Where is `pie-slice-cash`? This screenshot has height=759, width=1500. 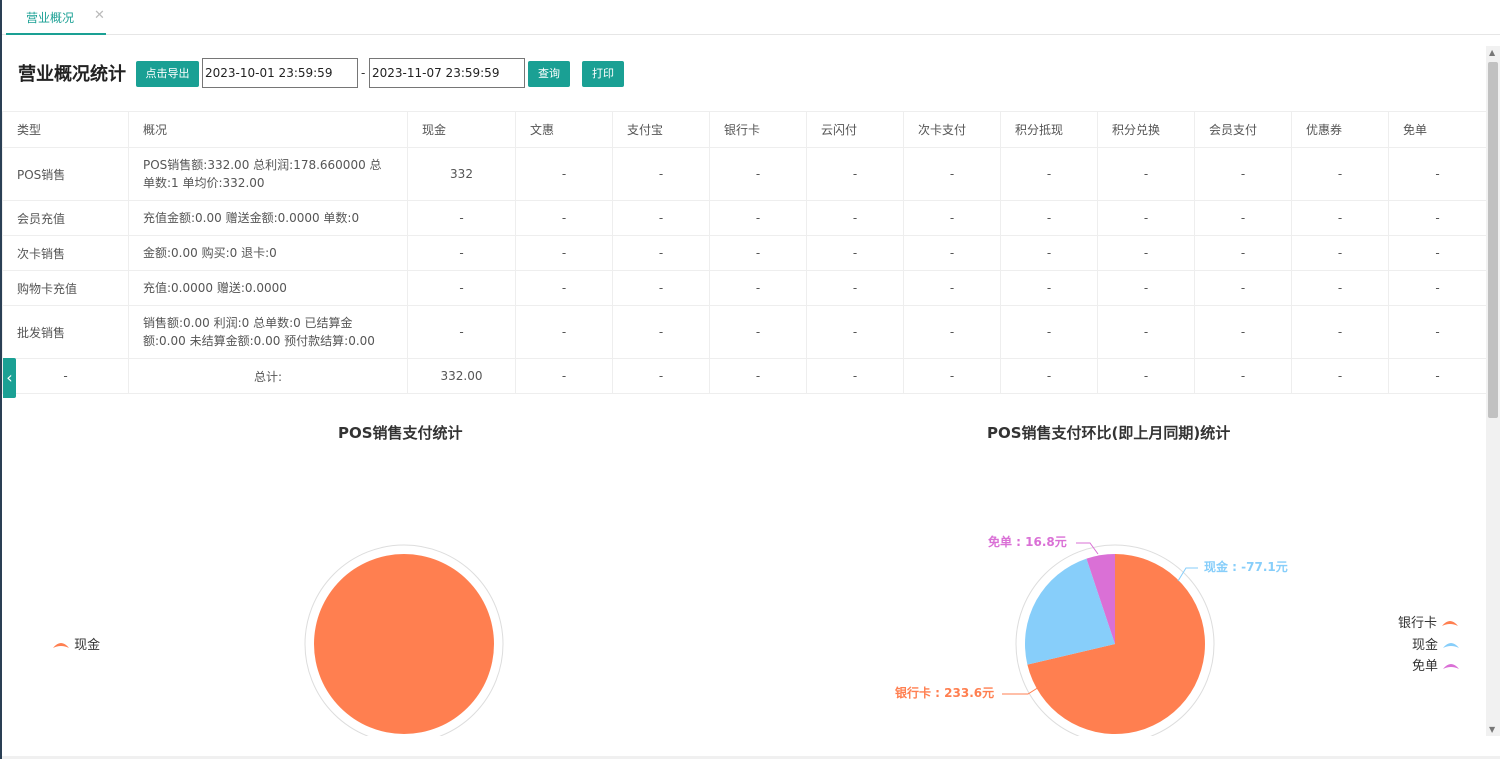 pie-slice-cash is located at coordinates (404, 644).